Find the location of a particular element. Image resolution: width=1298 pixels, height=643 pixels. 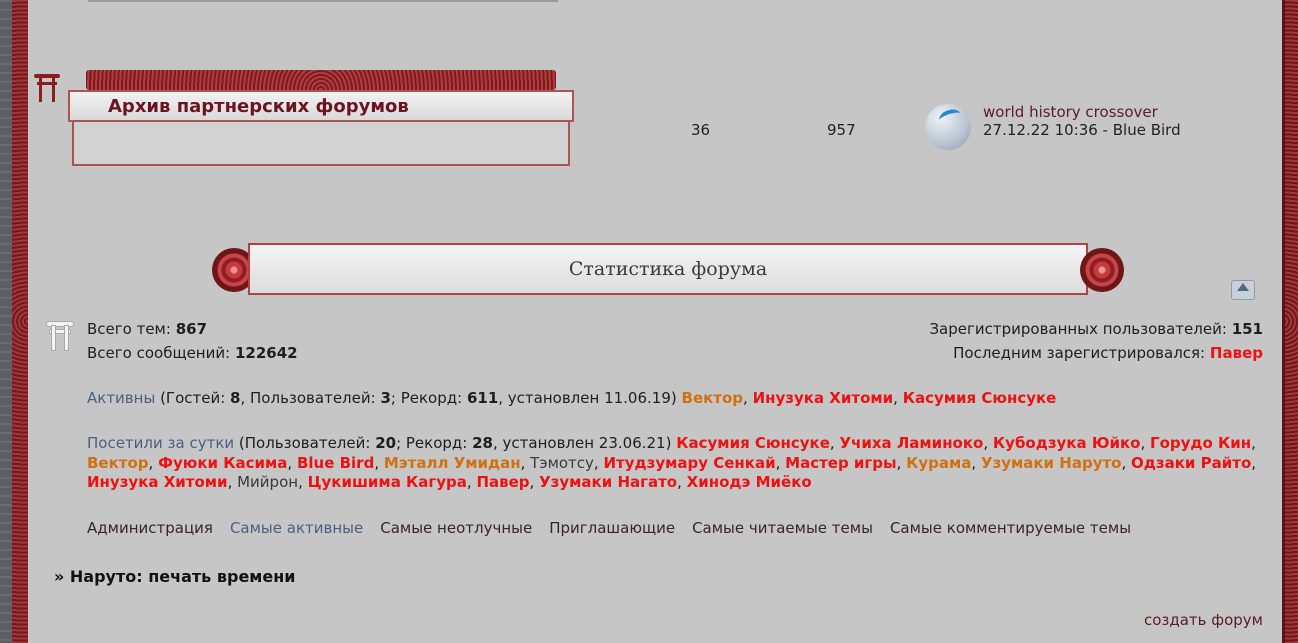

nav-link: Самые комментируемые темы is located at coordinates (1010, 528).